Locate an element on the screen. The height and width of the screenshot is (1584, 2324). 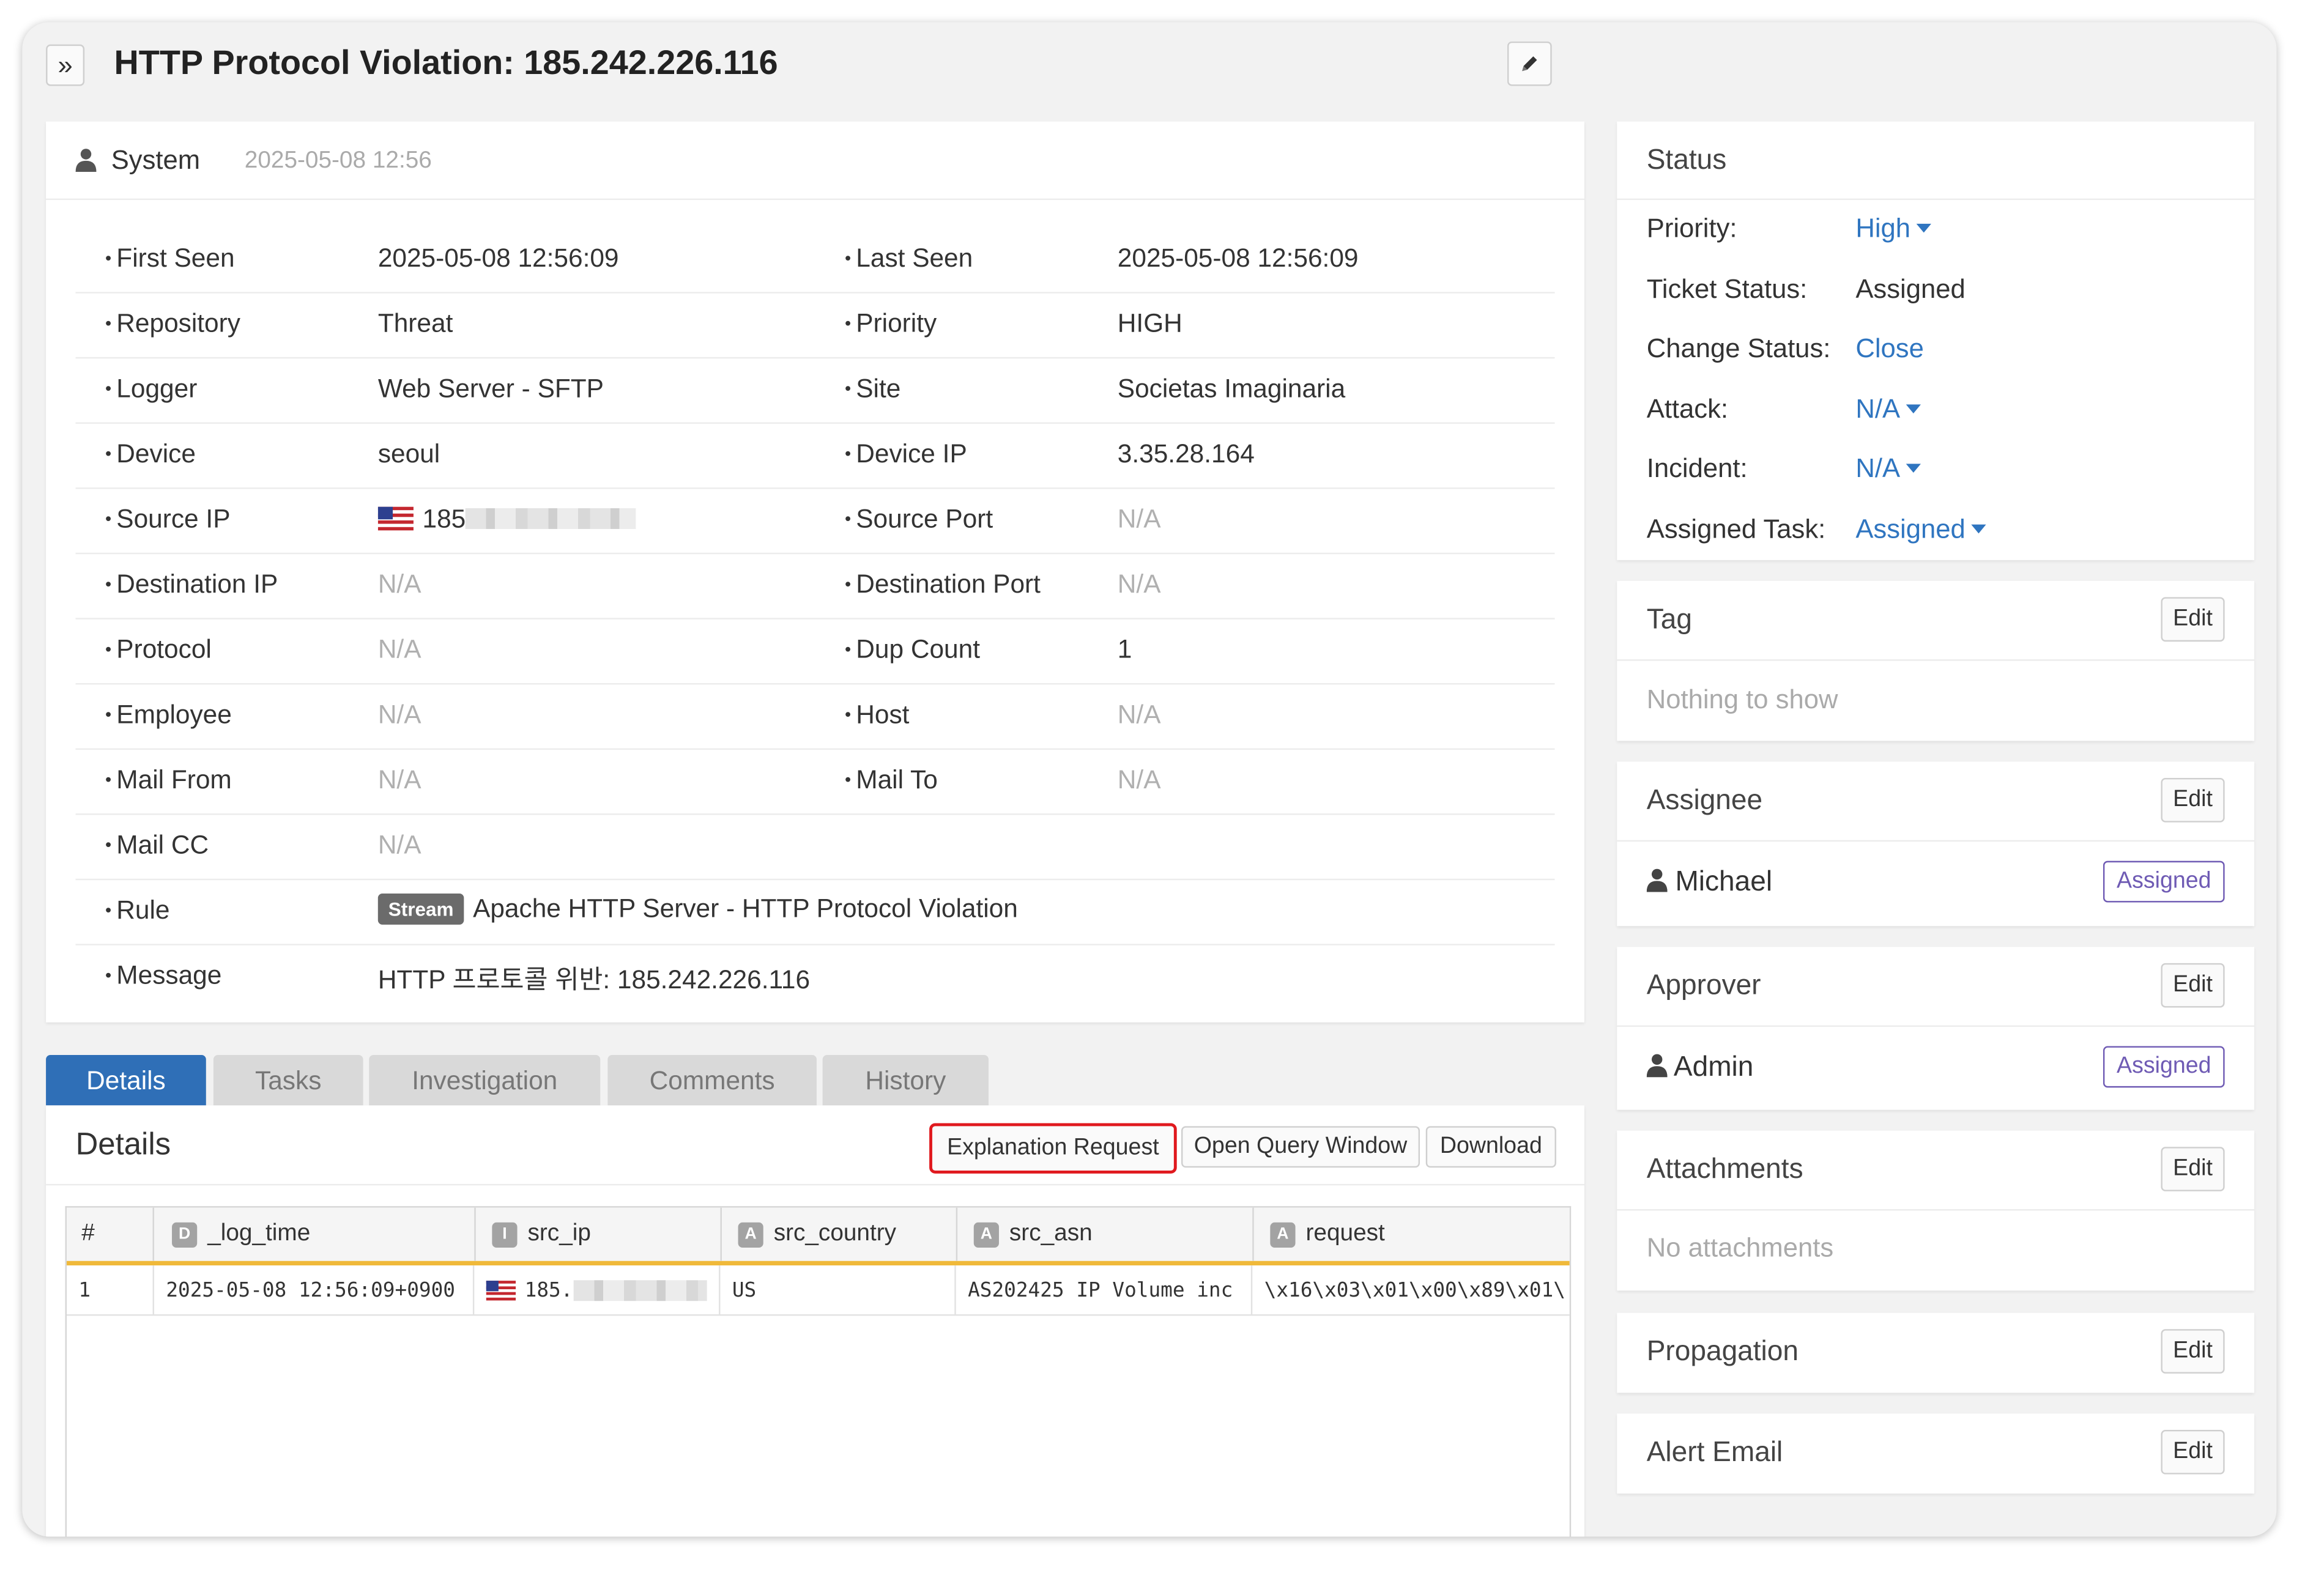
field-row: Protocol N/A Dup Count 1 is located at coordinates (815, 651).